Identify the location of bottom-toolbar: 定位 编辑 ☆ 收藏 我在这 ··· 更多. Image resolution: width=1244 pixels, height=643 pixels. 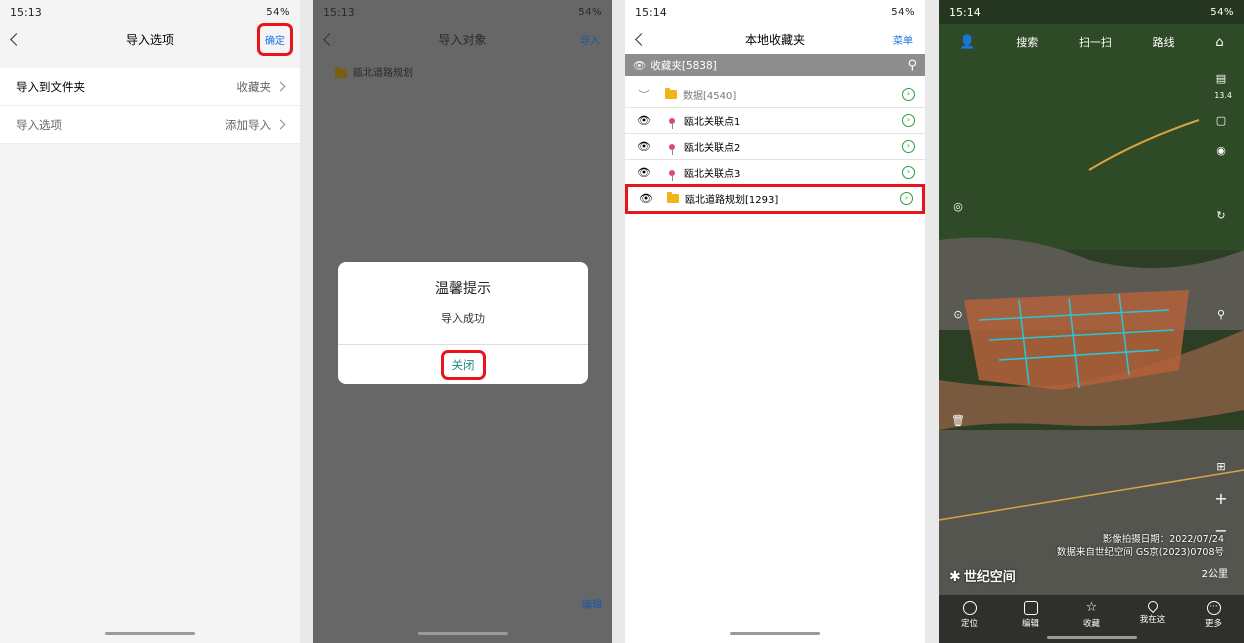
(1091, 615).